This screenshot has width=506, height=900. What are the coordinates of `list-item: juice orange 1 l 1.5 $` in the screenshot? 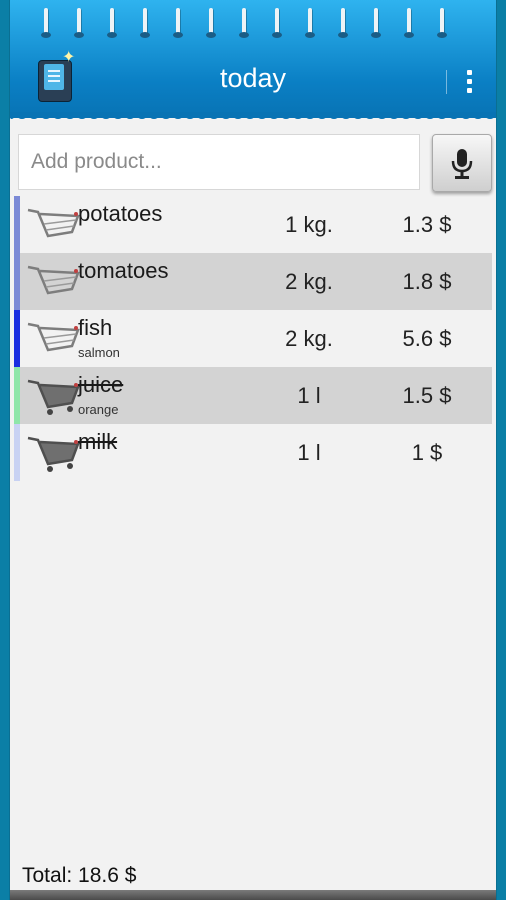 It's located at (253, 395).